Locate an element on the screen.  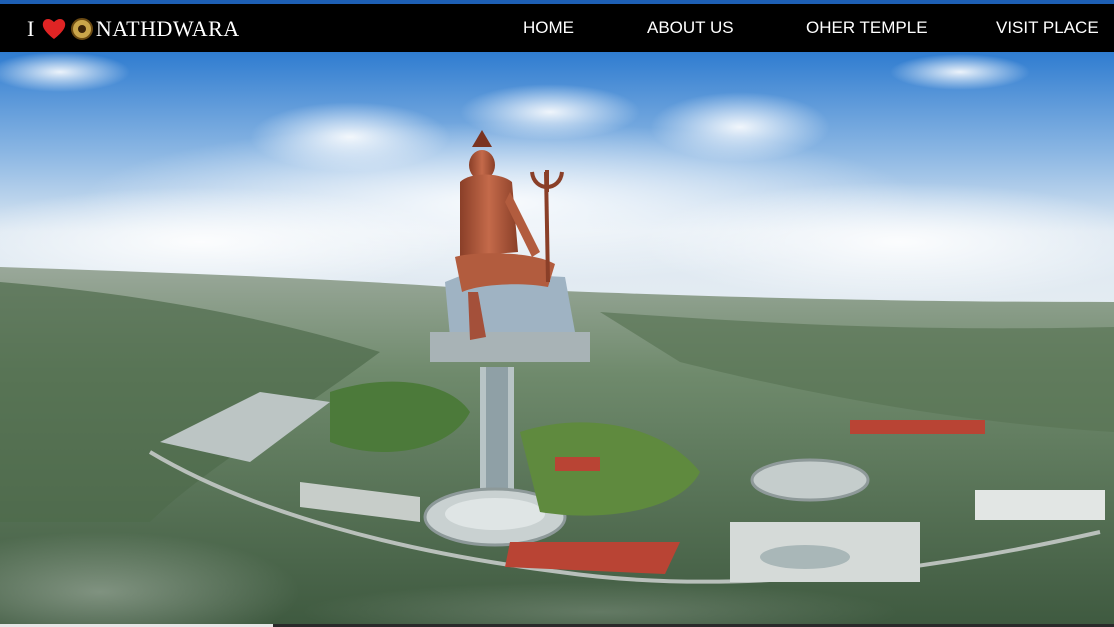
nav-home: HOME is located at coordinates (548, 28).